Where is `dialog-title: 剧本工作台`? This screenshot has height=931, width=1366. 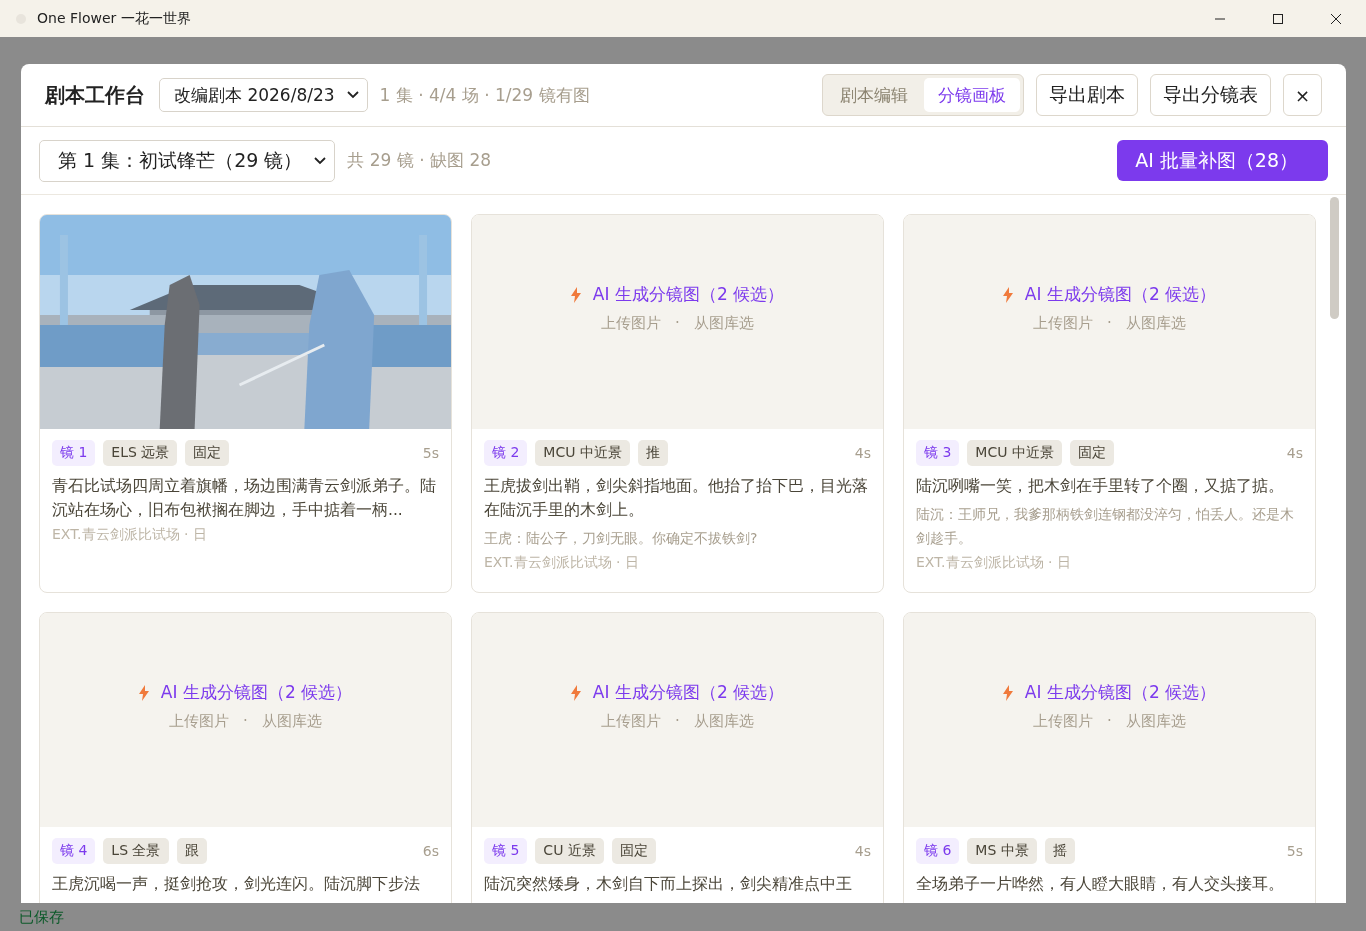
dialog-title: 剧本工作台 is located at coordinates (95, 95).